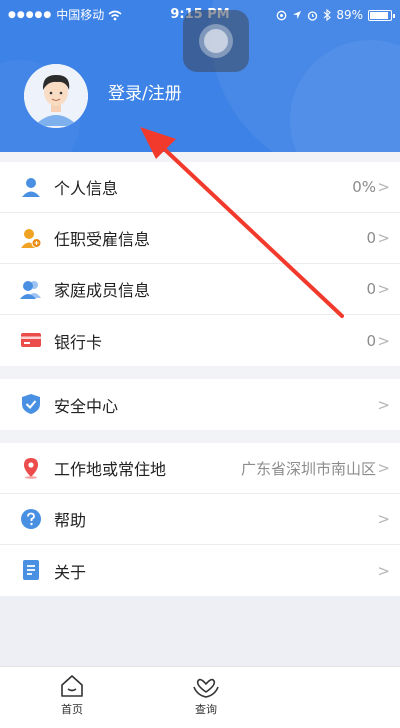  Describe the element at coordinates (200, 340) in the screenshot. I see `list-item-bank-card: 银行卡 0 >` at that location.